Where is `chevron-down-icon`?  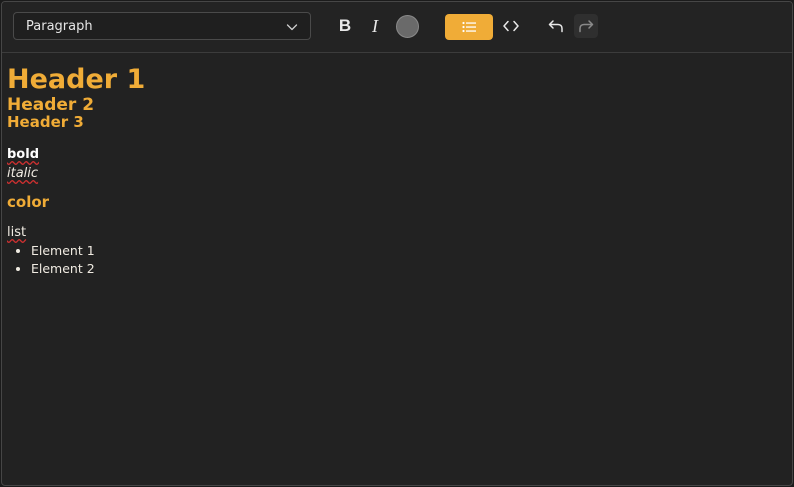
chevron-down-icon is located at coordinates (292, 27).